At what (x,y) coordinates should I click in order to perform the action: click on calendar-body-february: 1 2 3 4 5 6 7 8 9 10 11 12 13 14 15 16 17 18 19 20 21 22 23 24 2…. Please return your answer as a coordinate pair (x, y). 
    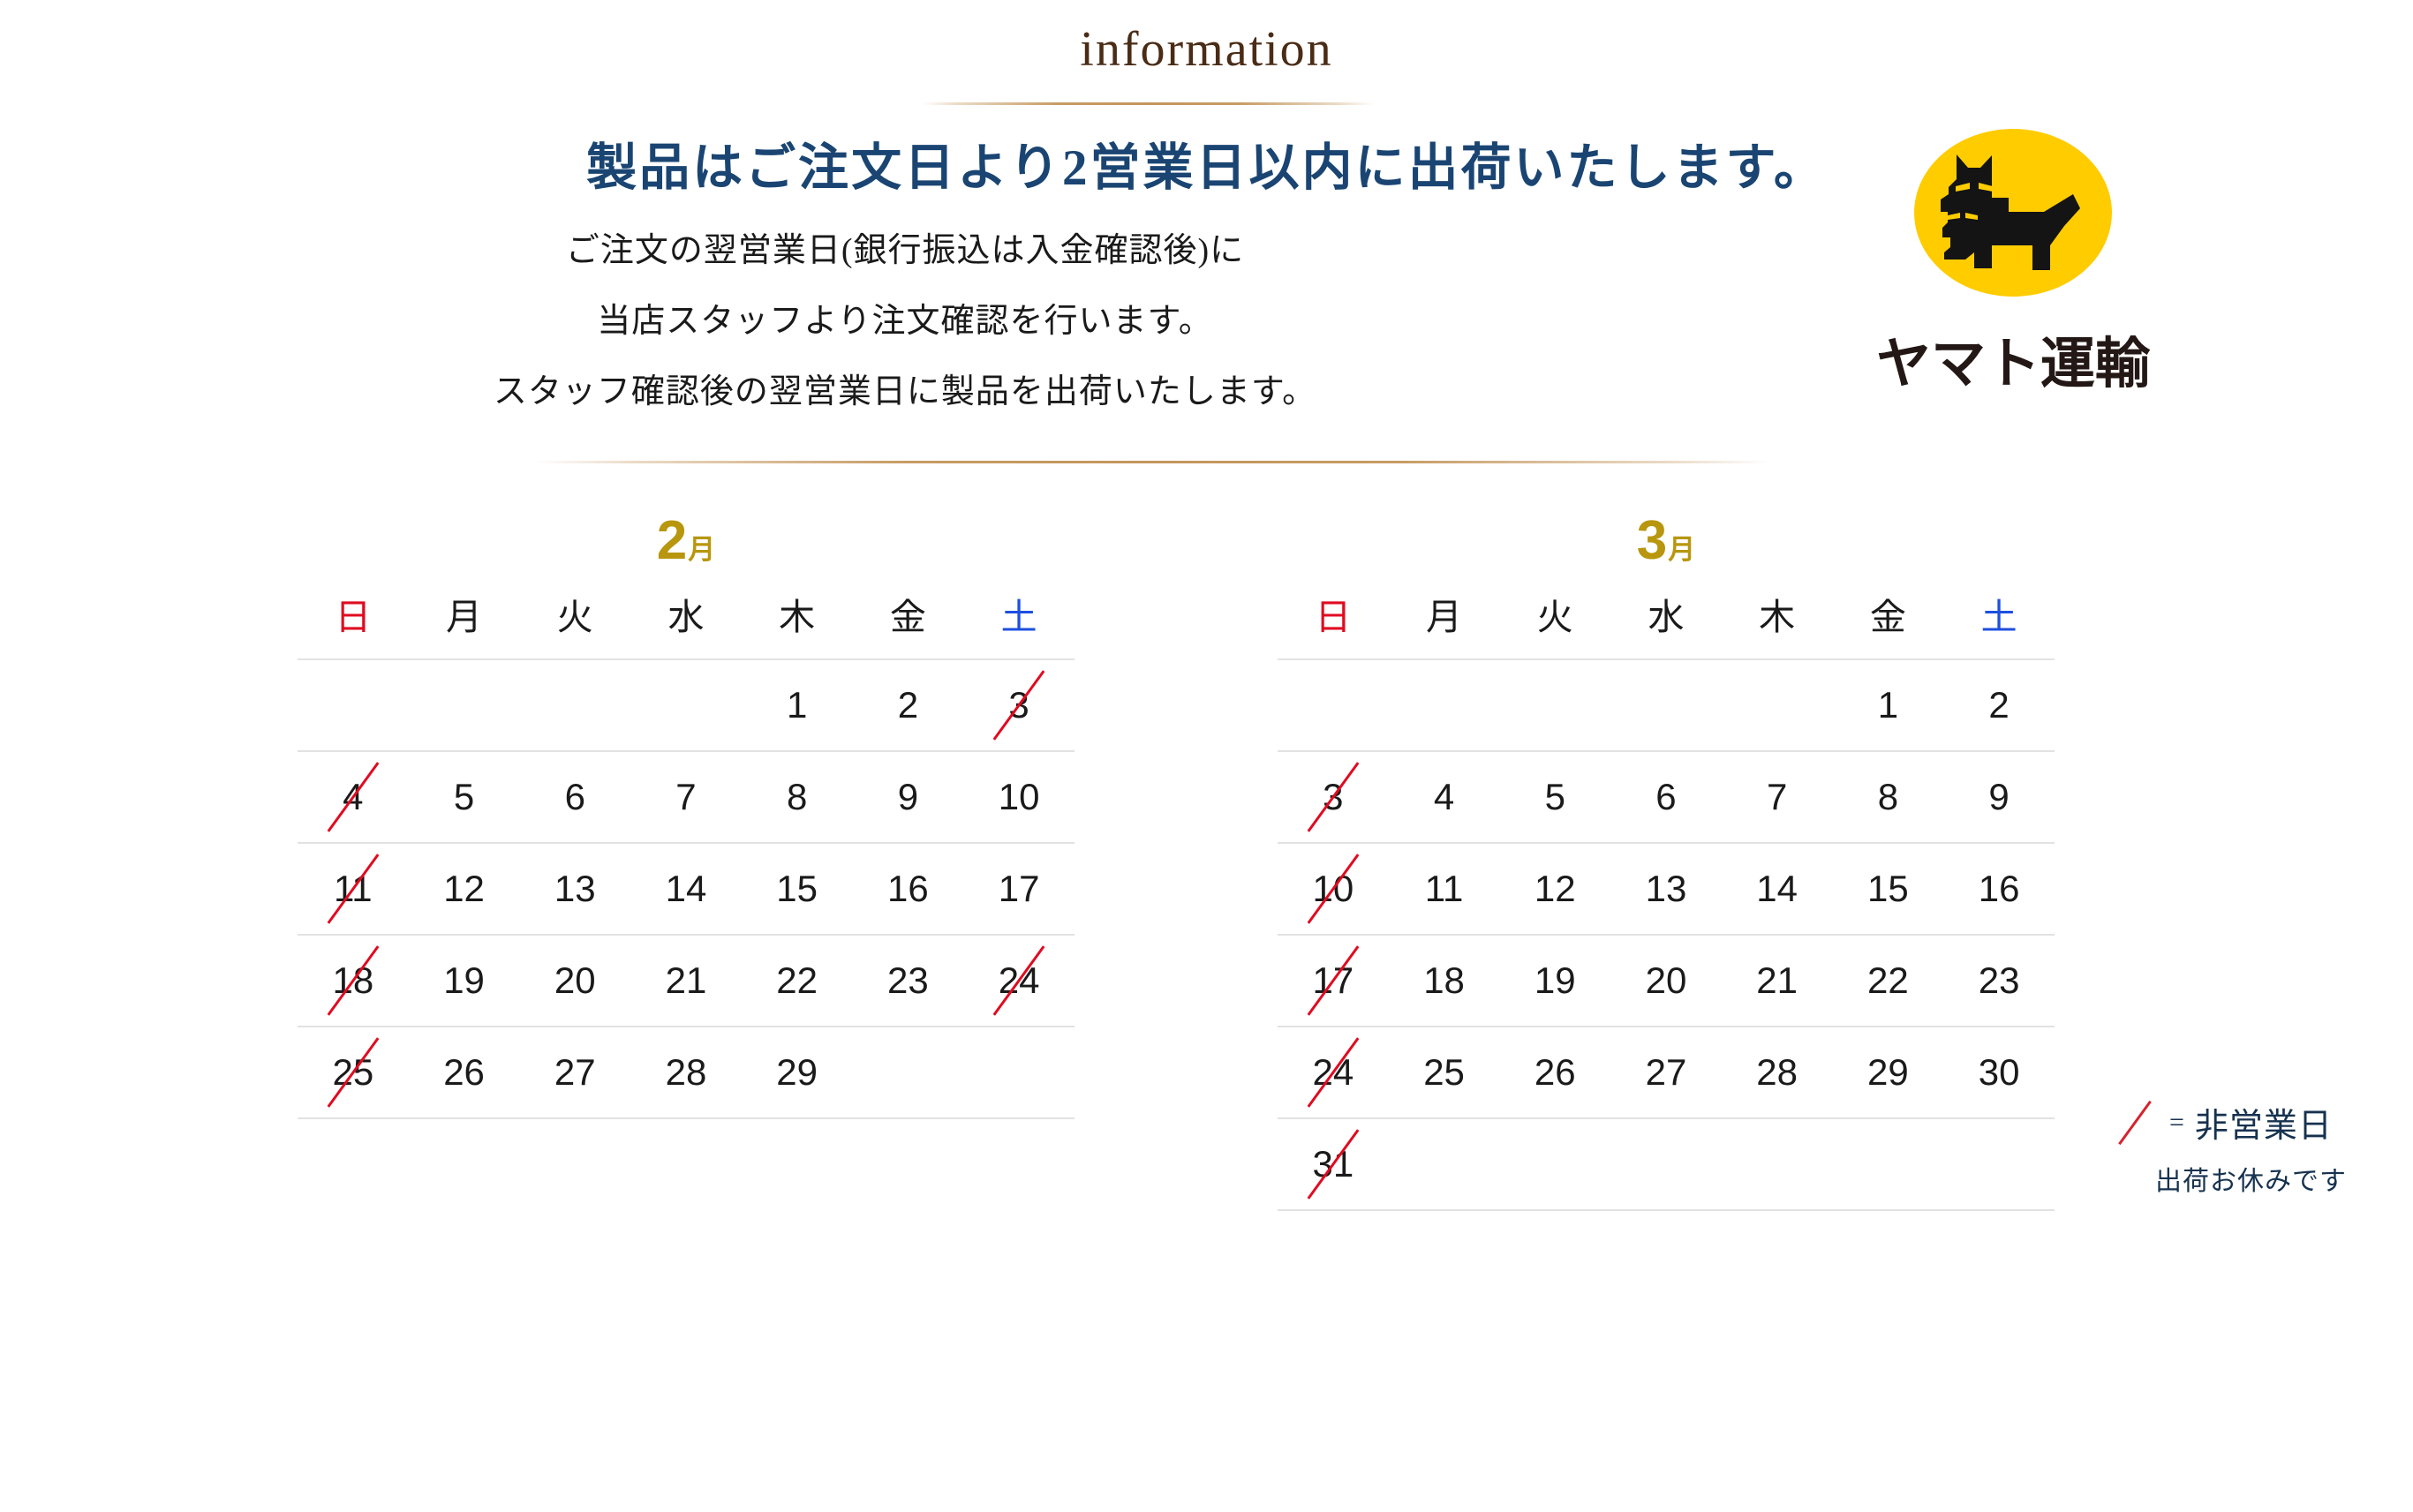
    Looking at the image, I should click on (686, 888).